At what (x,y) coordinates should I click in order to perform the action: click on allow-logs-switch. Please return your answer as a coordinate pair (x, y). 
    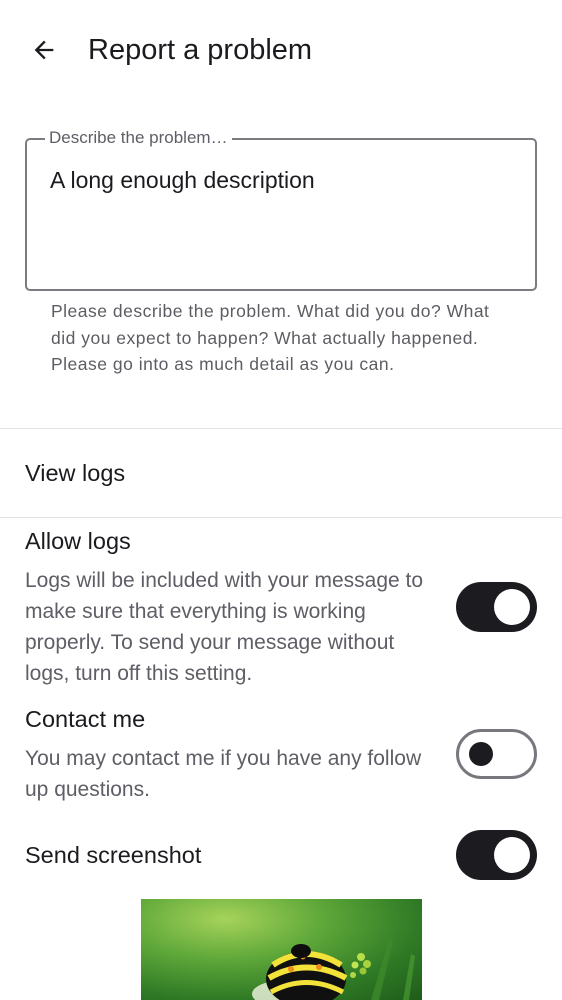
    Looking at the image, I should click on (496, 607).